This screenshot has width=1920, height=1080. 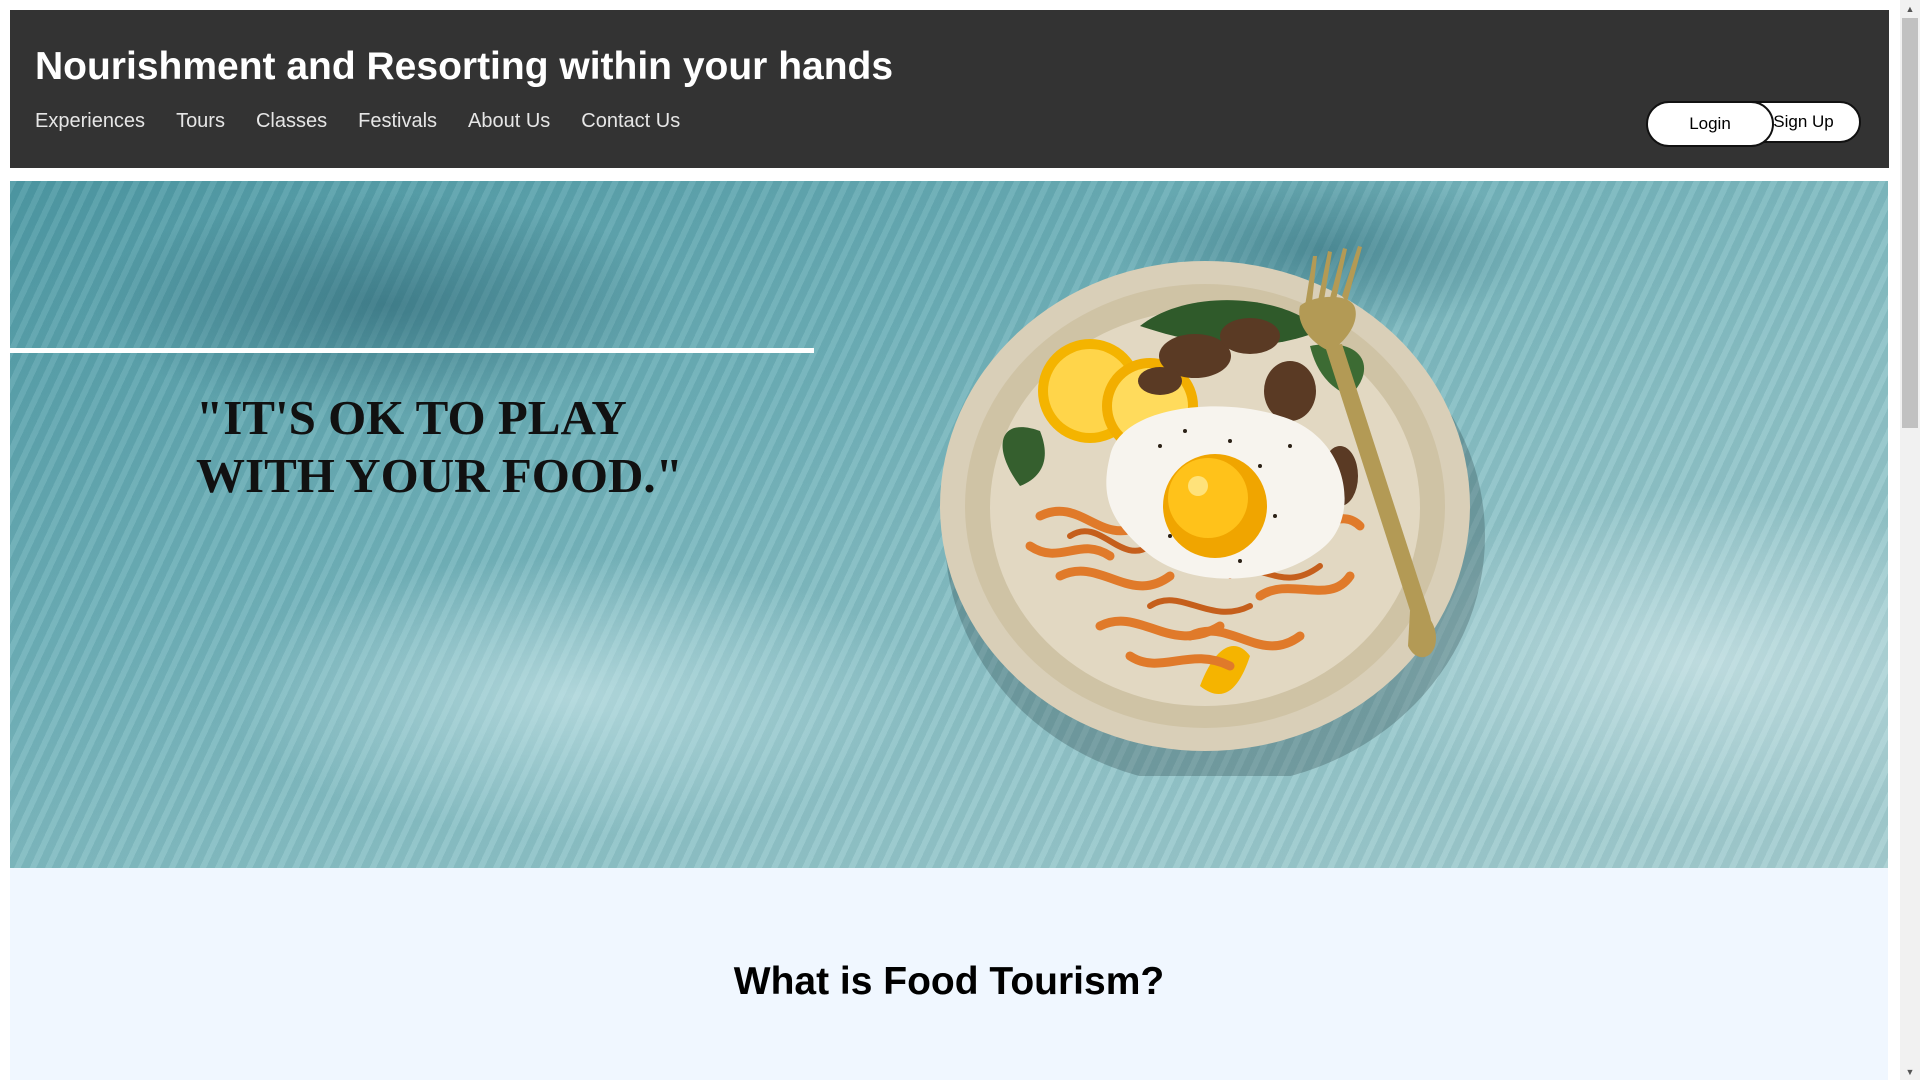 What do you see at coordinates (439, 446) in the screenshot?
I see `hero-quote: "IT'S OK TO PLAY WITH YOUR FOOD."` at bounding box center [439, 446].